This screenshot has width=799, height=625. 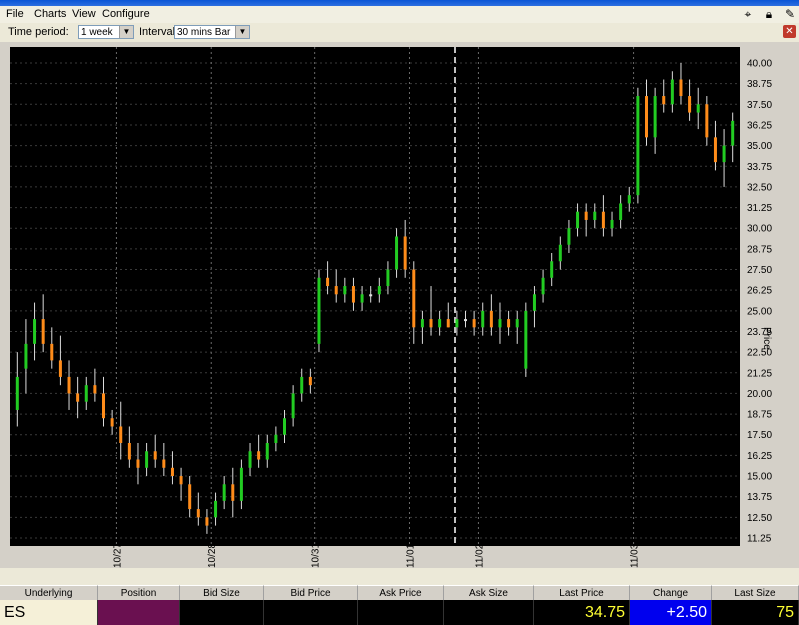 I want to click on x-tick-label: 11/03, so click(x=635, y=555).